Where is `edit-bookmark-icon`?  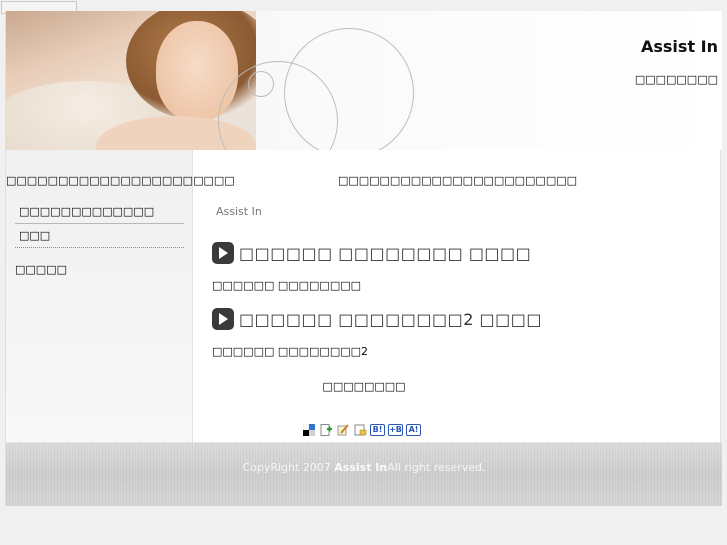
edit-bookmark-icon is located at coordinates (343, 429).